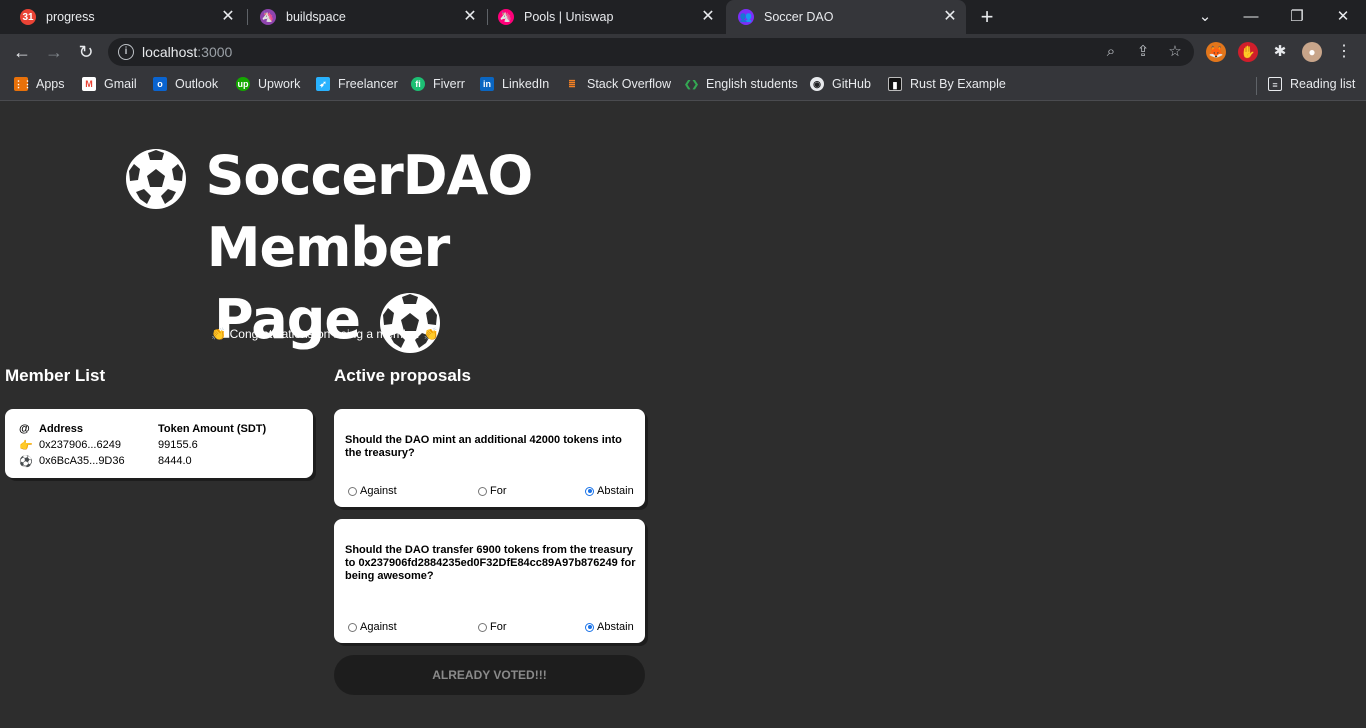 The image size is (1366, 728). What do you see at coordinates (1344, 52) in the screenshot?
I see `menu-icon: ⋮` at bounding box center [1344, 52].